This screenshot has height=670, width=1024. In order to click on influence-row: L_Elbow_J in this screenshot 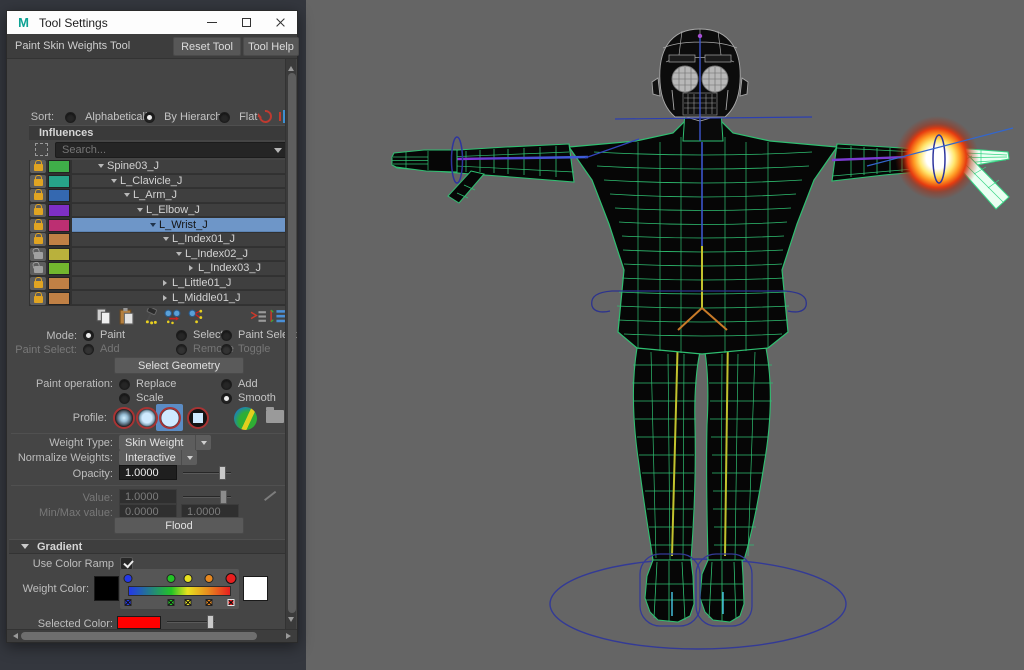, I will do `click(160, 210)`.